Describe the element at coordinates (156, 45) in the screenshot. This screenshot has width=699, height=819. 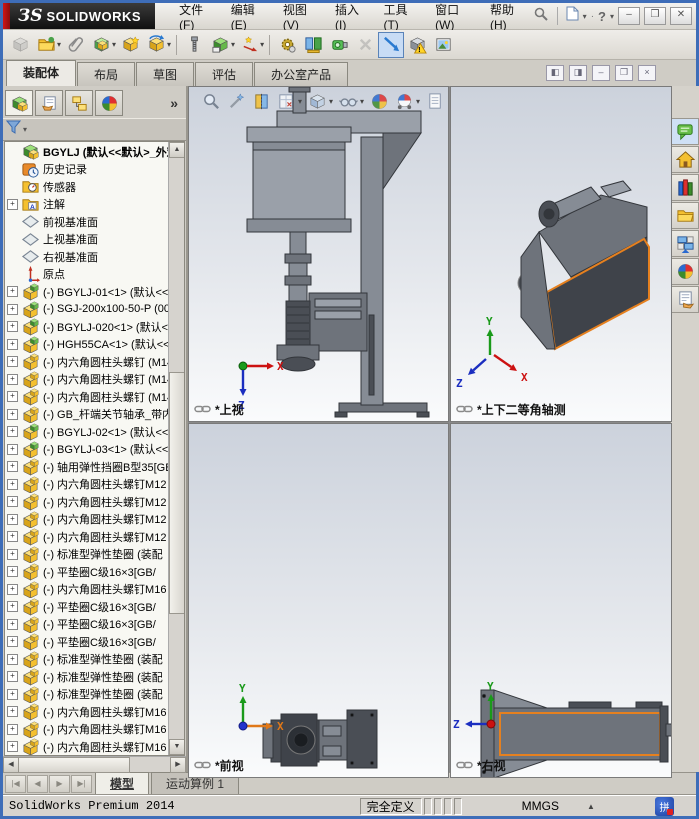
I see `rotate-component-button` at that location.